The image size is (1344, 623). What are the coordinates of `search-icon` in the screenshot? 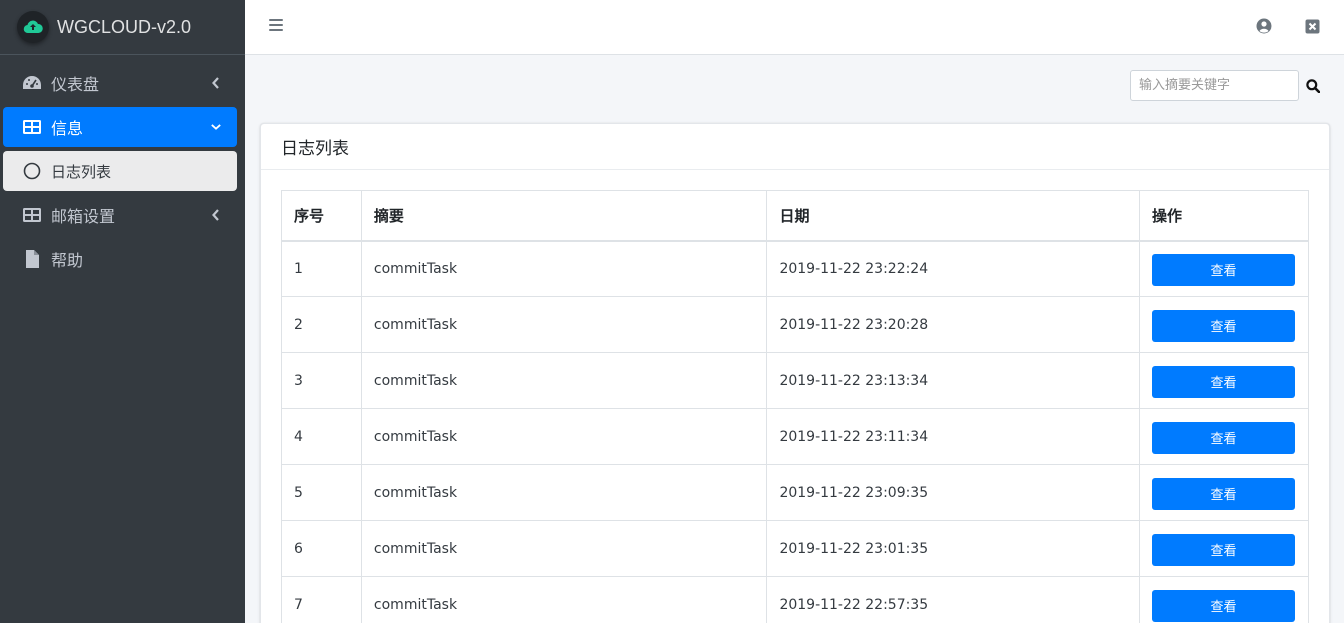 It's located at (1313, 85).